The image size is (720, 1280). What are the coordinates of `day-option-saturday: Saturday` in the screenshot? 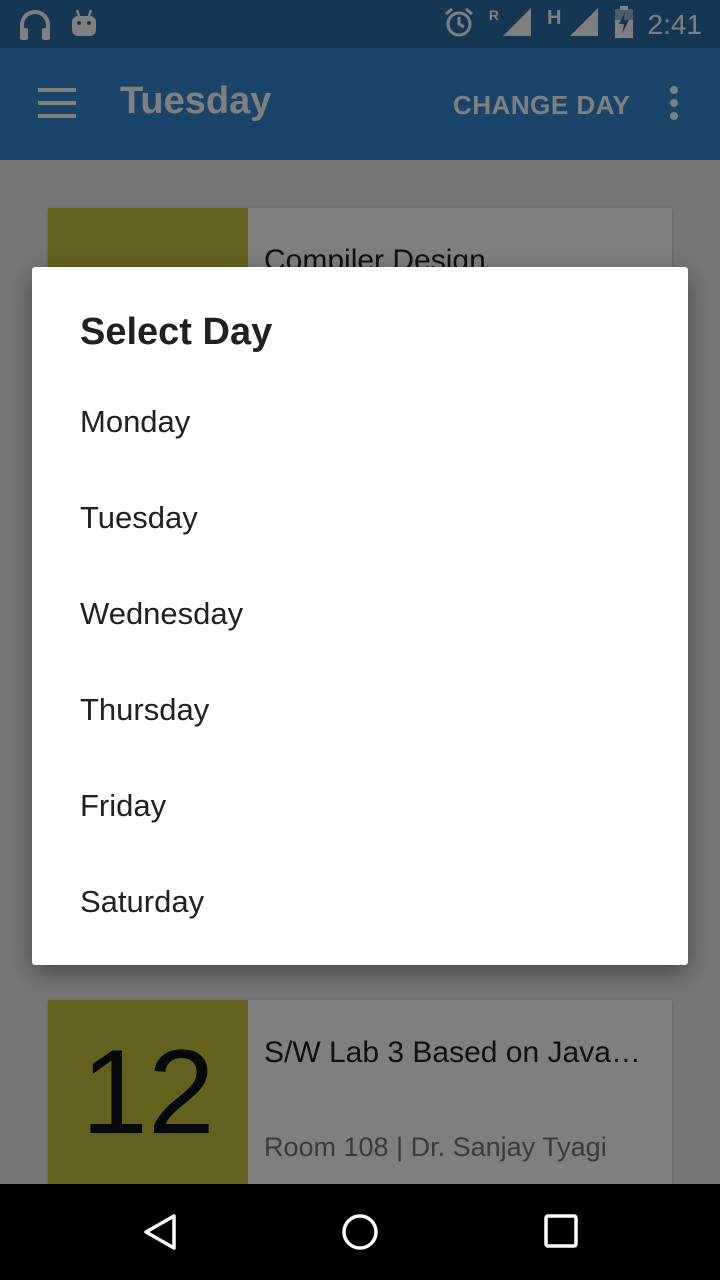 It's located at (360, 902).